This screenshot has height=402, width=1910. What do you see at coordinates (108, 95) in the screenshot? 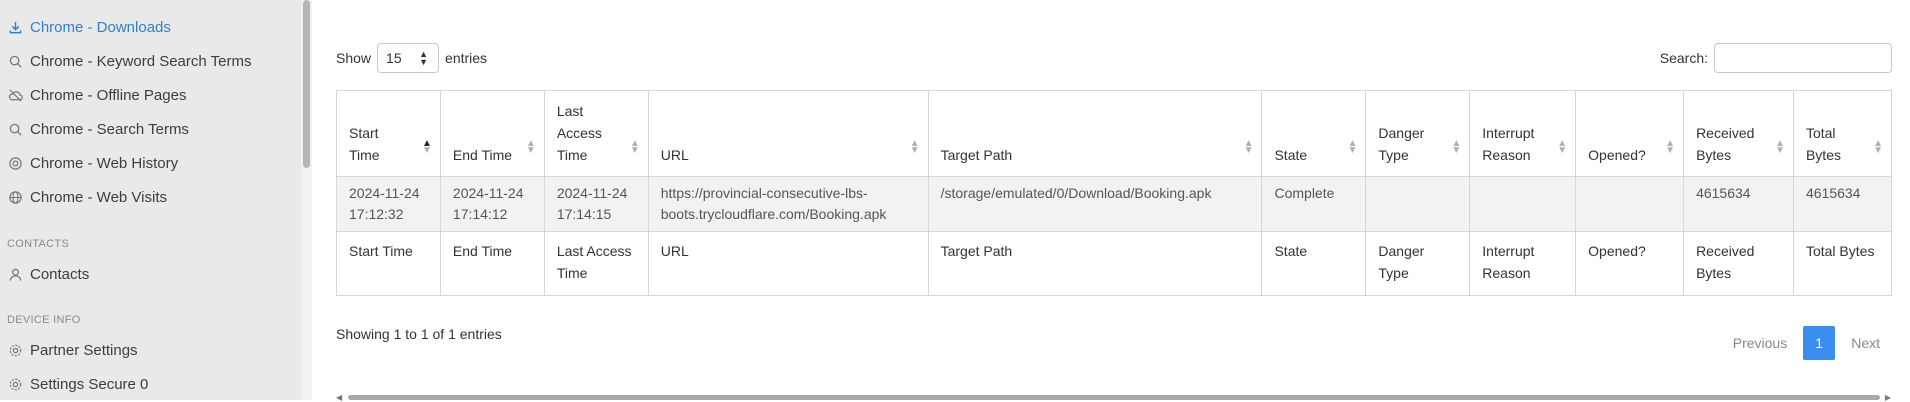
I see `sidebar-item-label: Chrome - Offline Pages` at bounding box center [108, 95].